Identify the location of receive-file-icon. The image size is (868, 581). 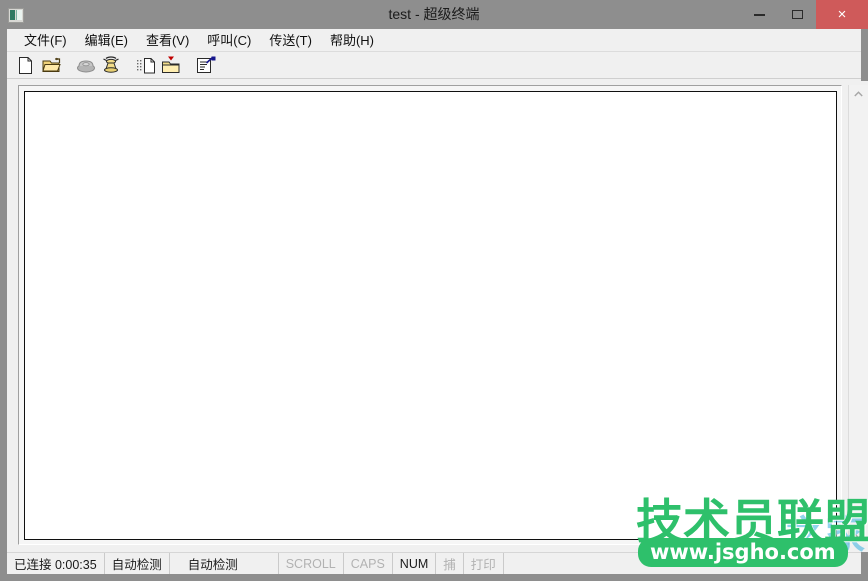
(171, 64).